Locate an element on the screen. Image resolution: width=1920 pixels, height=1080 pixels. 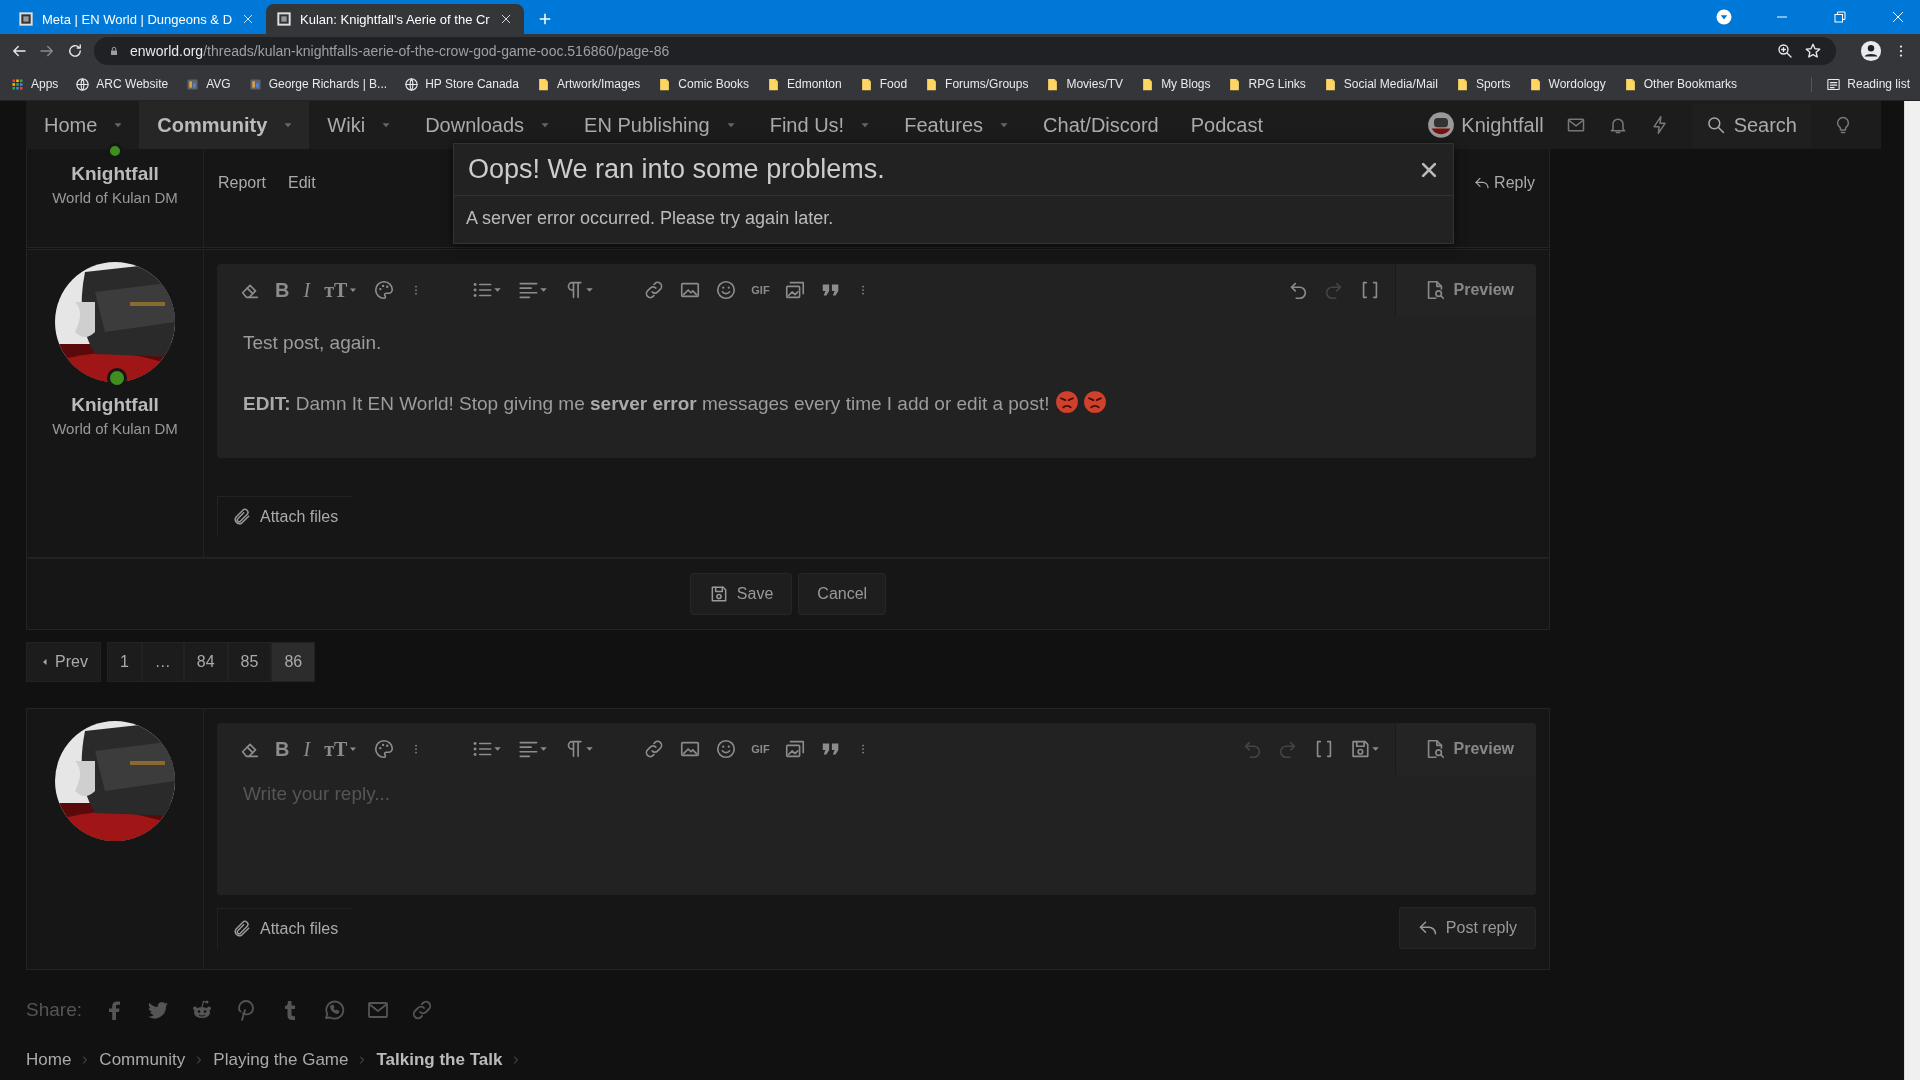
page-button: 85 is located at coordinates (249, 662).